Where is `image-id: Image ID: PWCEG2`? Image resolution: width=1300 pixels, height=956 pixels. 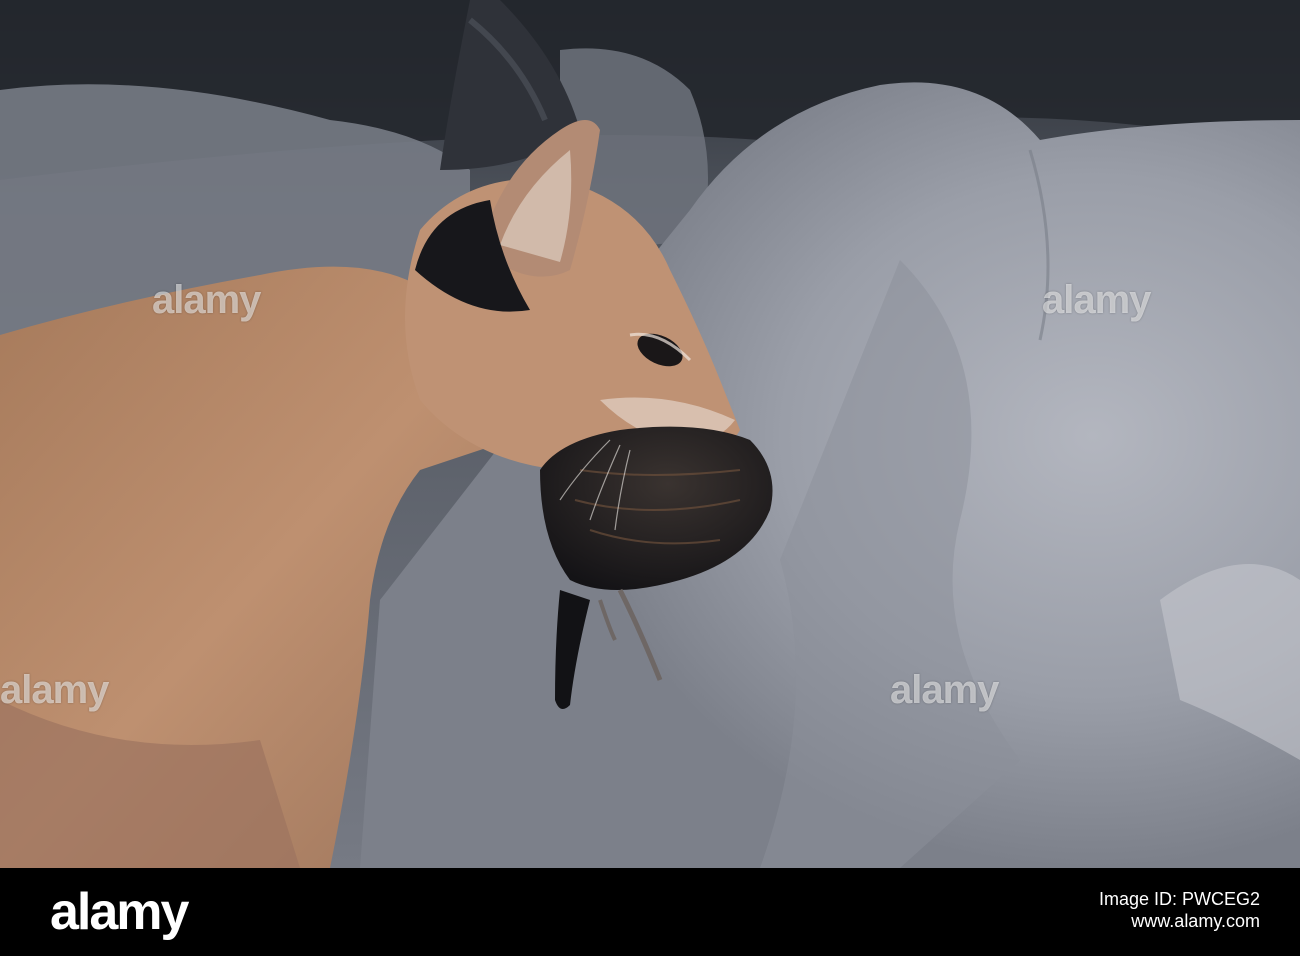 image-id: Image ID: PWCEG2 is located at coordinates (1179, 899).